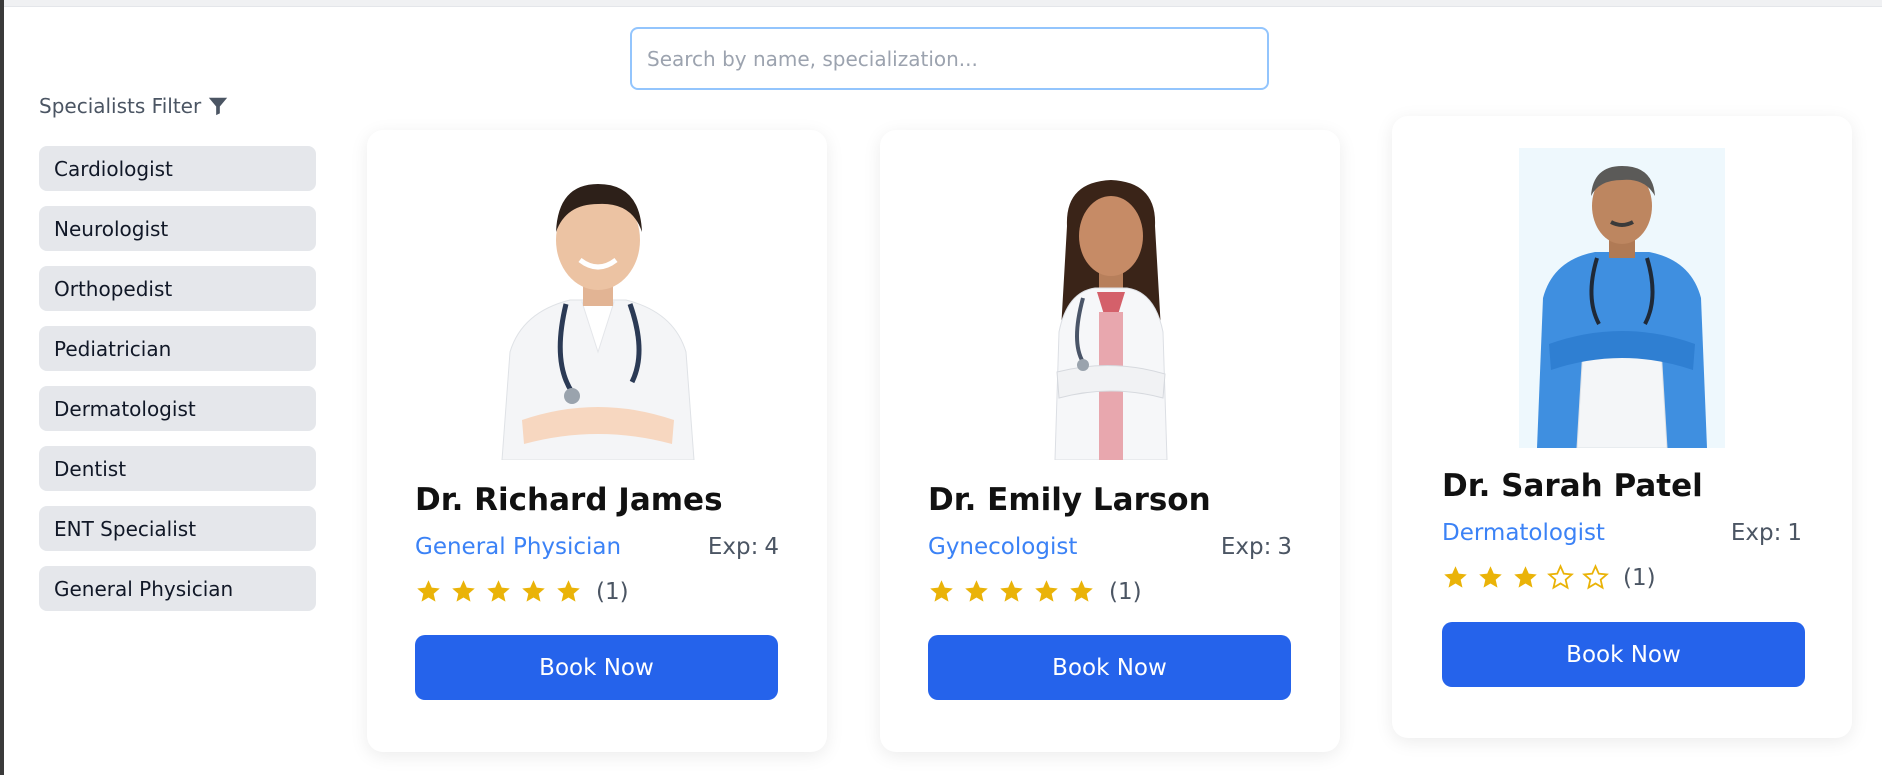  I want to click on filter-item-dentist: Dentist, so click(177, 468).